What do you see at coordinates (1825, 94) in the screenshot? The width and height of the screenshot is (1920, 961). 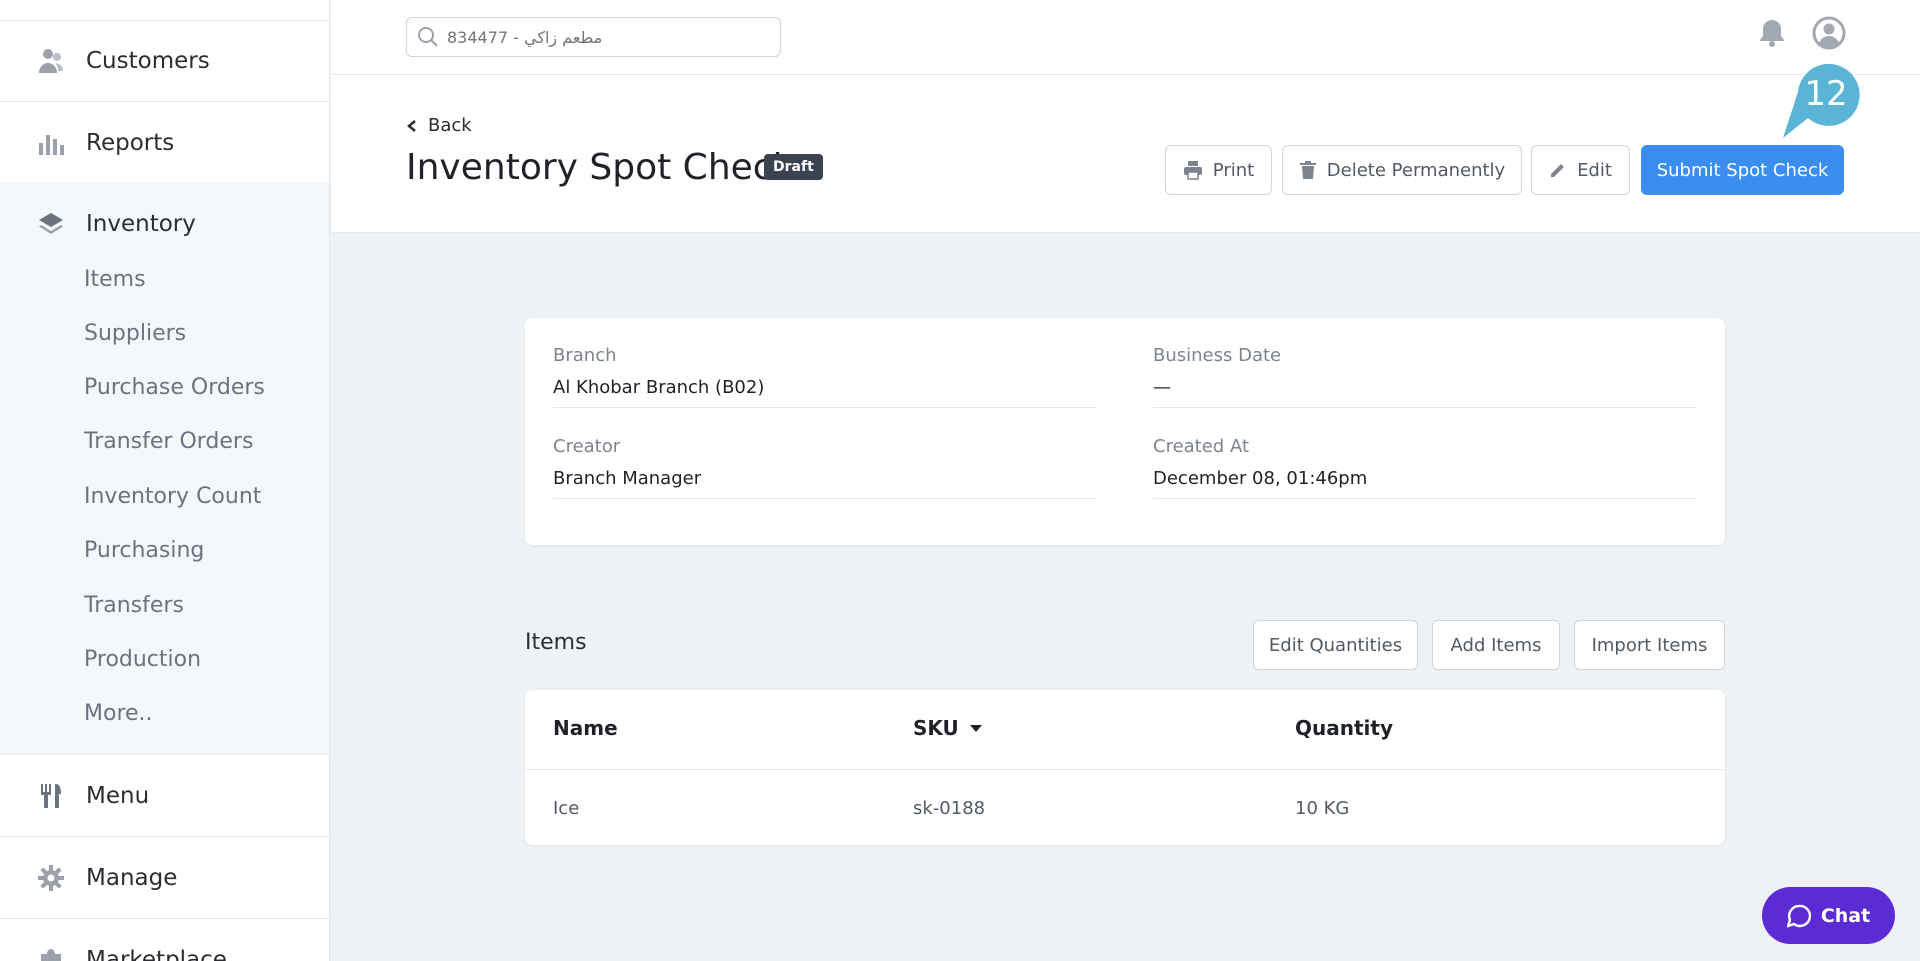 I see `step-number: 12` at bounding box center [1825, 94].